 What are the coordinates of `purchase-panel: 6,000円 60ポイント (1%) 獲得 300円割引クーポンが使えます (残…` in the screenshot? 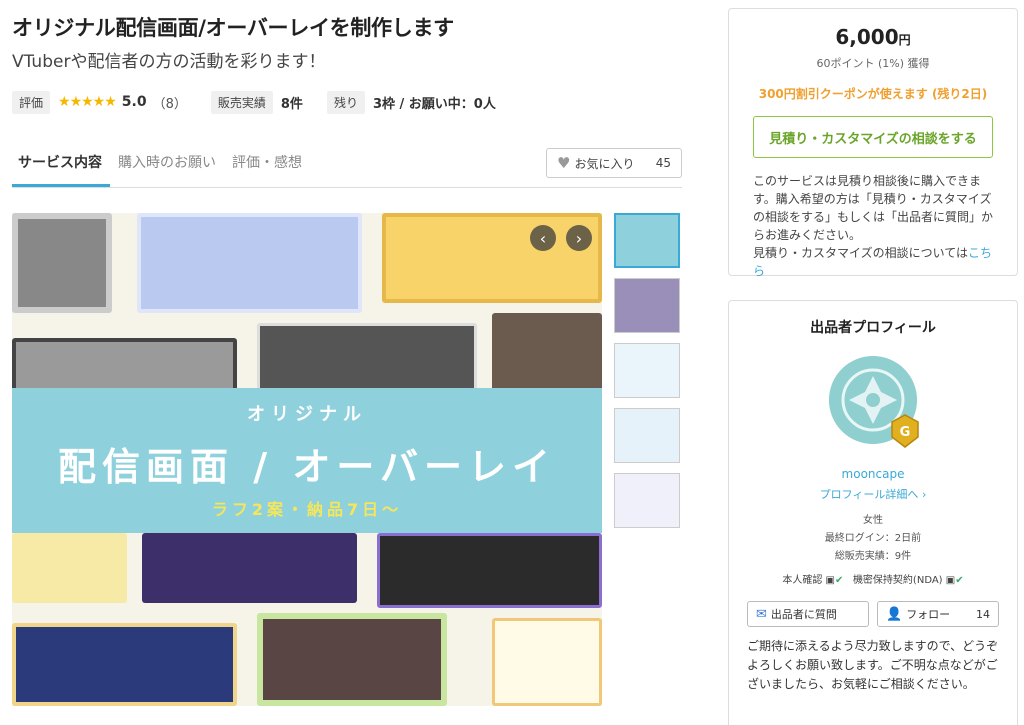 It's located at (873, 143).